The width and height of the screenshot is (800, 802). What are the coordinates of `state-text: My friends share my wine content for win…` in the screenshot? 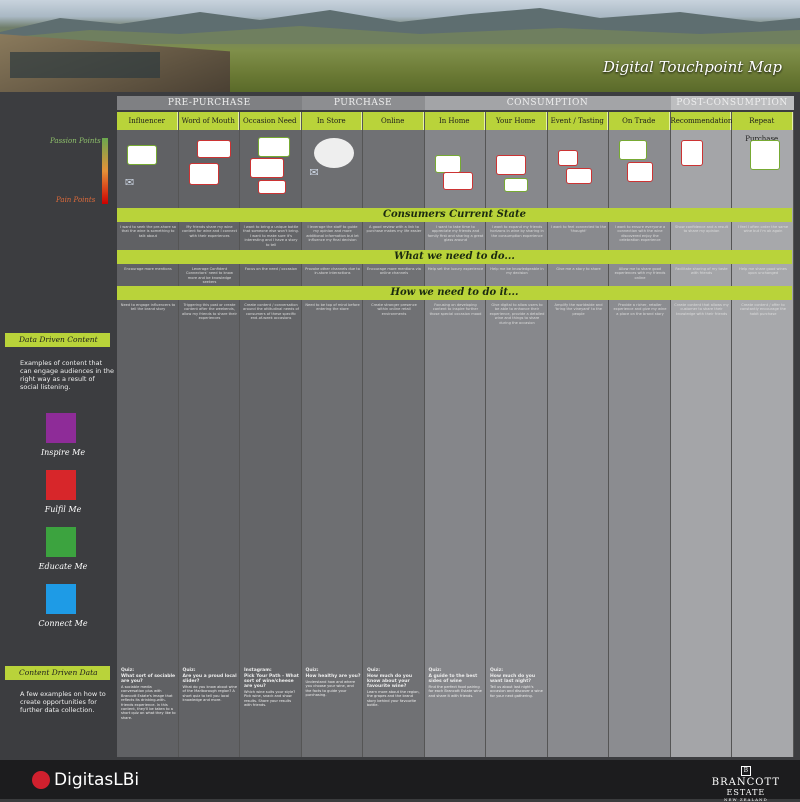 It's located at (209, 231).